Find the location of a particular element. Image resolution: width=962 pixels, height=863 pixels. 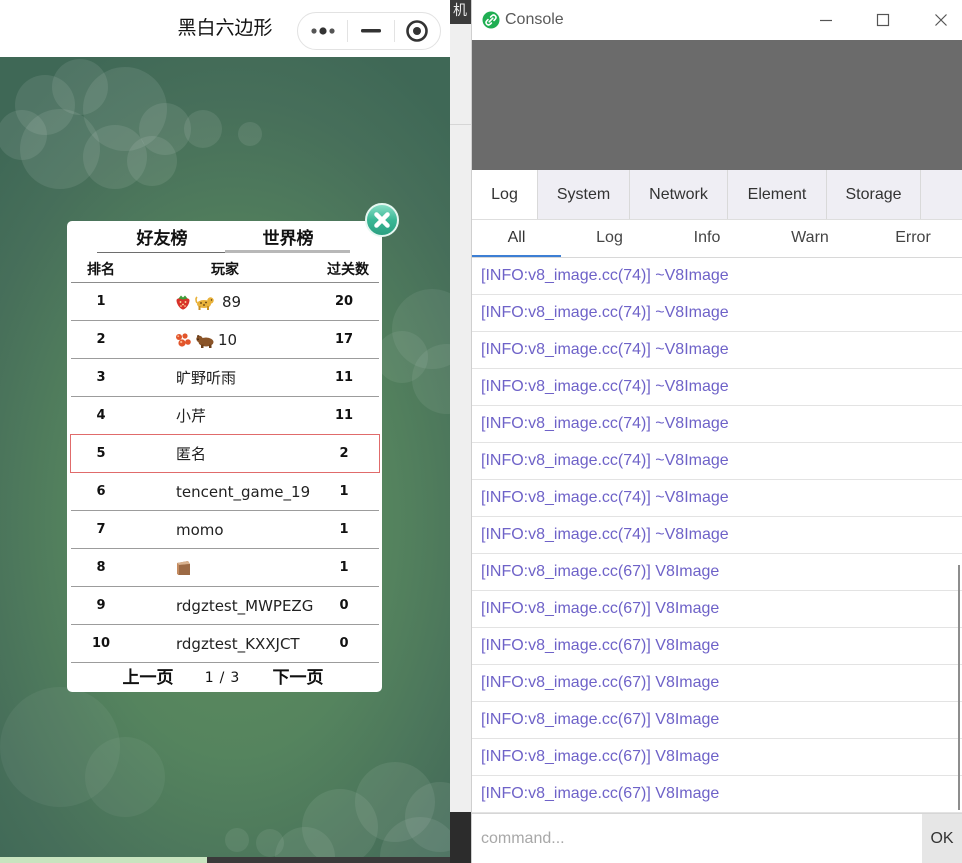

leaderboard-header: 排名 玩家 过关数 is located at coordinates (224, 270).